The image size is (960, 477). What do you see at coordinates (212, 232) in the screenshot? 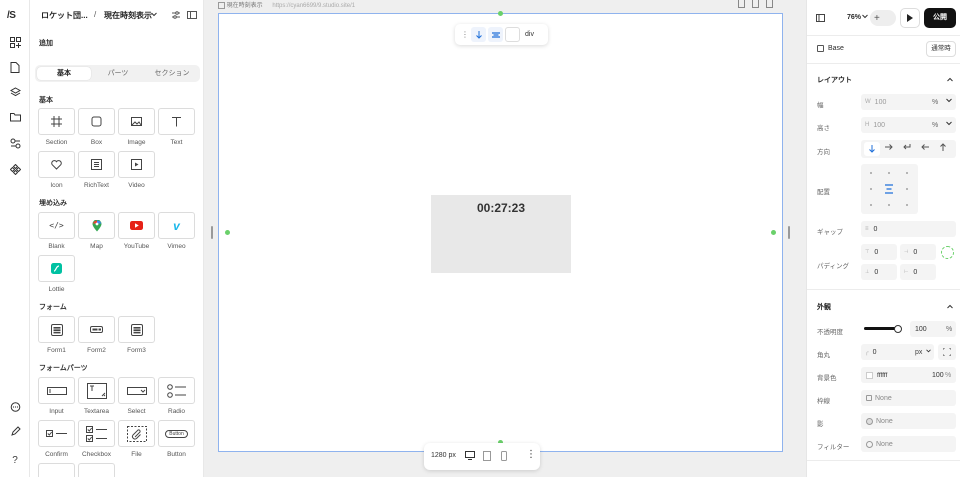
I see `left-drag-handle` at bounding box center [212, 232].